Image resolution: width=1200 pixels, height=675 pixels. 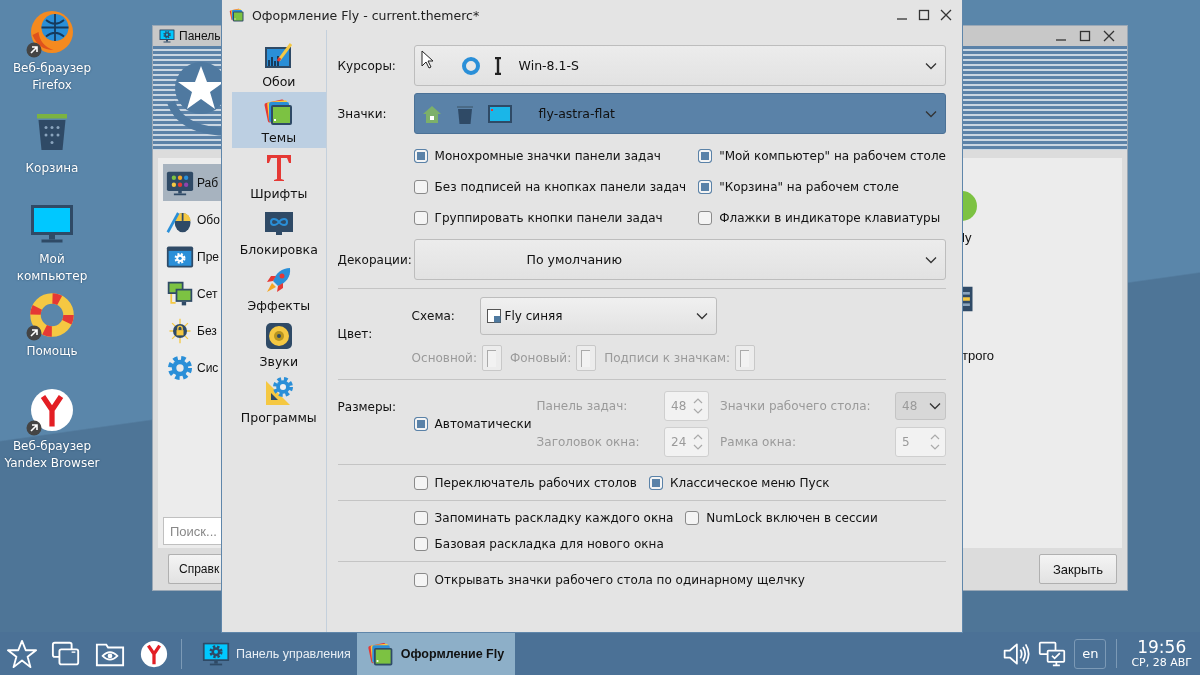 What do you see at coordinates (192, 256) in the screenshot?
I see `sidebar-item: Пре` at bounding box center [192, 256].